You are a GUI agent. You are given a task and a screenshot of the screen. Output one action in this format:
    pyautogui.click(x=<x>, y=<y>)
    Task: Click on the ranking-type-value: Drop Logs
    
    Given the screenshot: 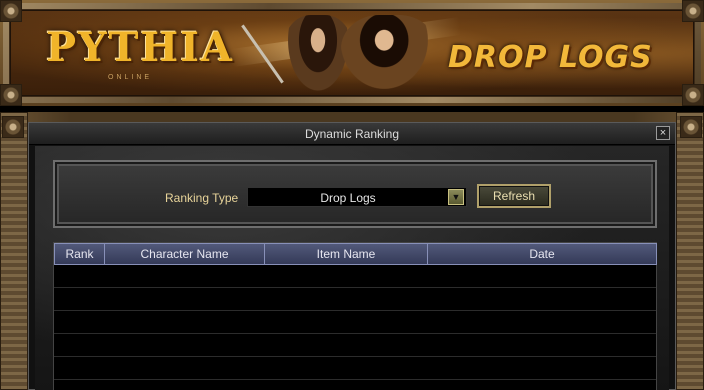 What is the action you would take?
    pyautogui.click(x=348, y=198)
    